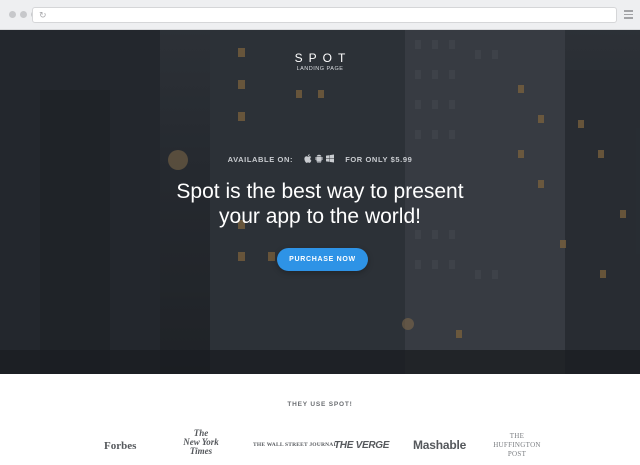 Image resolution: width=640 pixels, height=465 pixels. I want to click on apple-icon, so click(308, 158).